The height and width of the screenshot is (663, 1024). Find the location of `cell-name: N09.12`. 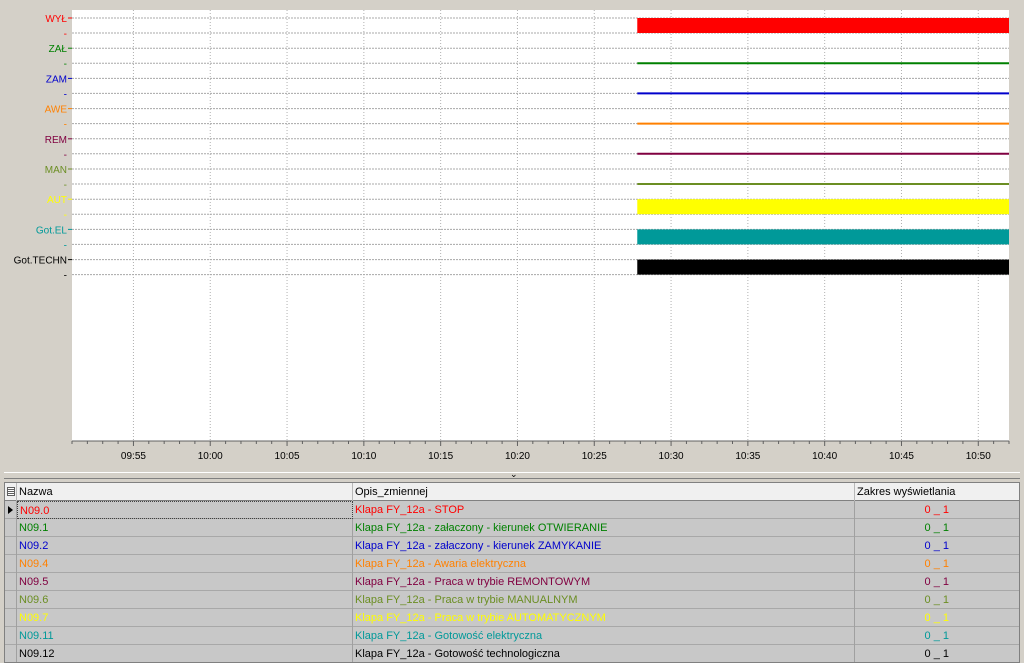

cell-name: N09.12 is located at coordinates (185, 653).